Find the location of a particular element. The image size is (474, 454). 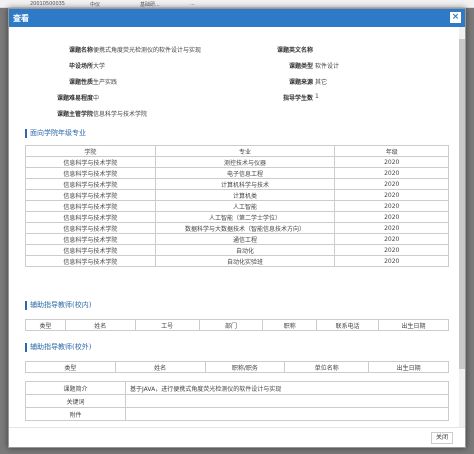

column-header: 专业 is located at coordinates (245, 151).